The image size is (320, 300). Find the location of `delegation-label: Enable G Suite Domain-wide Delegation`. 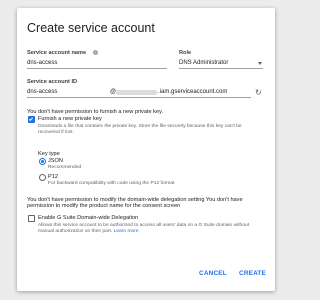

delegation-label: Enable G Suite Domain-wide Delegation is located at coordinates (88, 218).